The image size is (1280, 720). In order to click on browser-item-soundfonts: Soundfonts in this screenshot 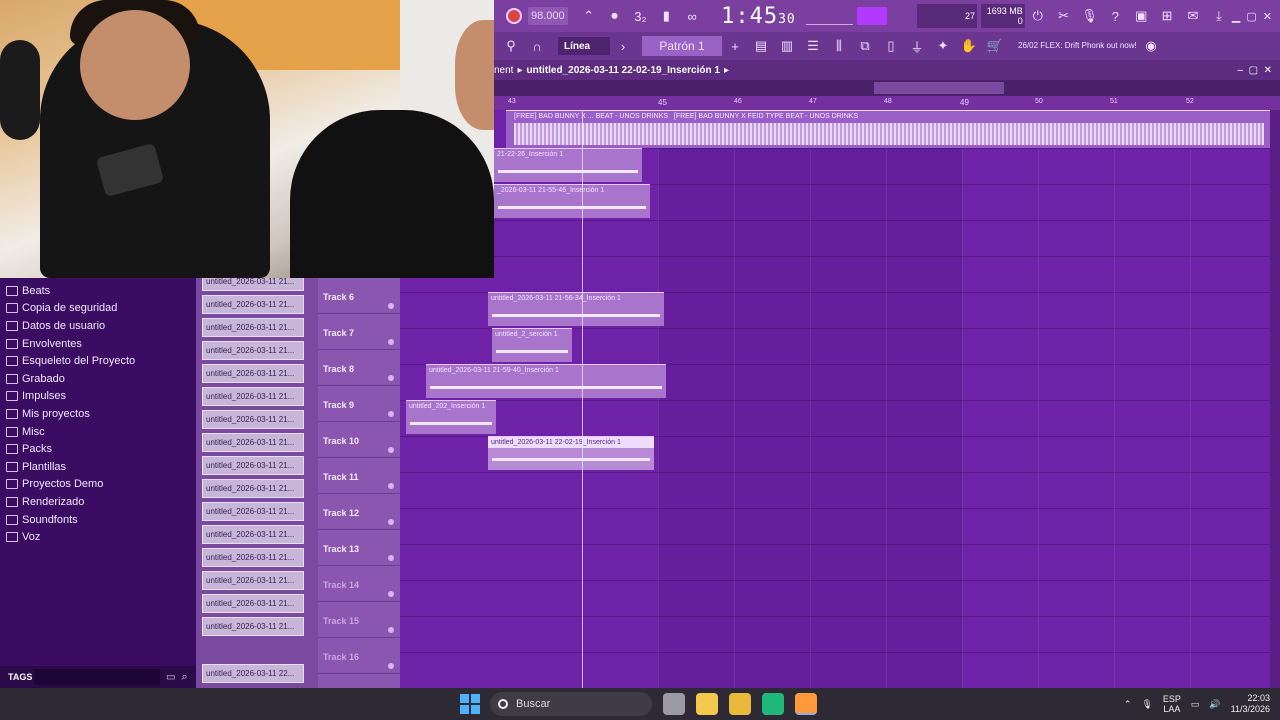, I will do `click(98, 520)`.